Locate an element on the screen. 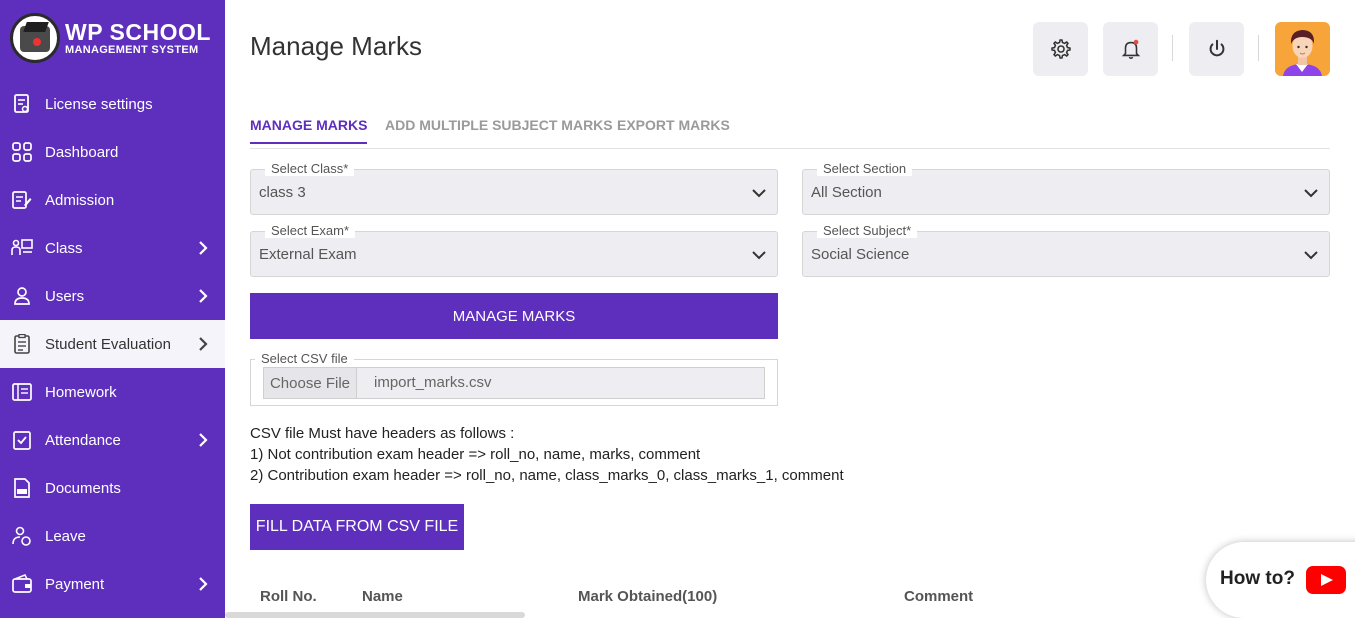 Image resolution: width=1355 pixels, height=618 pixels. notifications-button is located at coordinates (1130, 49).